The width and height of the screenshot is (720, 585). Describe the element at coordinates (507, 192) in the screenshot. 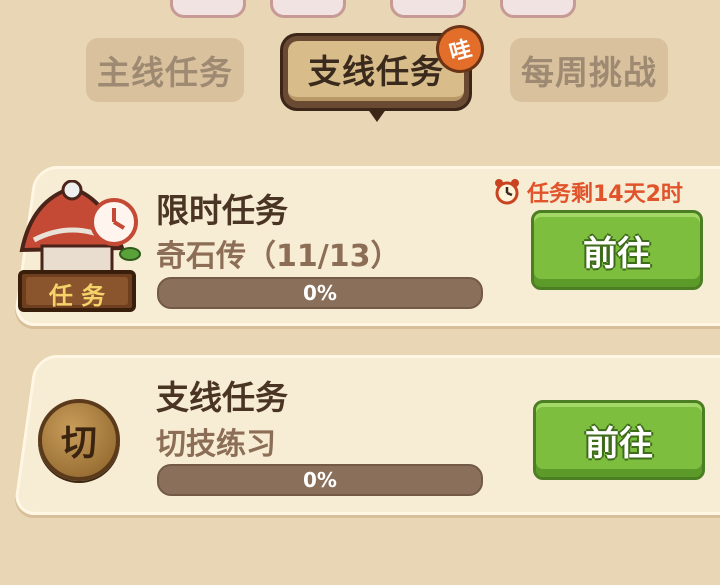

I see `alarm-clock-icon` at that location.